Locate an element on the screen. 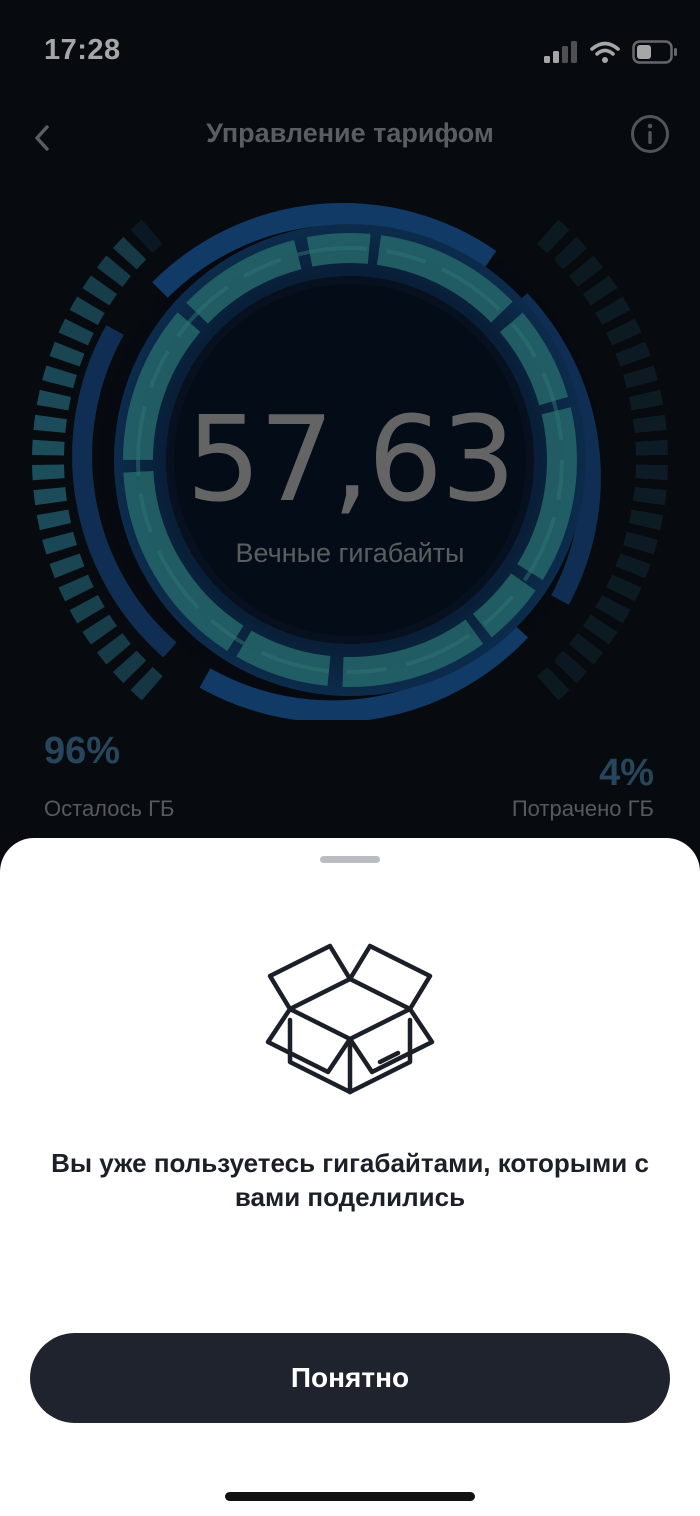  home-indicator is located at coordinates (350, 1496).